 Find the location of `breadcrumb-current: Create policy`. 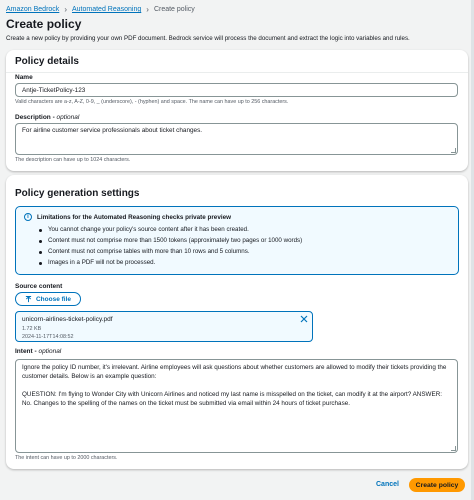

breadcrumb-current: Create policy is located at coordinates (174, 9).